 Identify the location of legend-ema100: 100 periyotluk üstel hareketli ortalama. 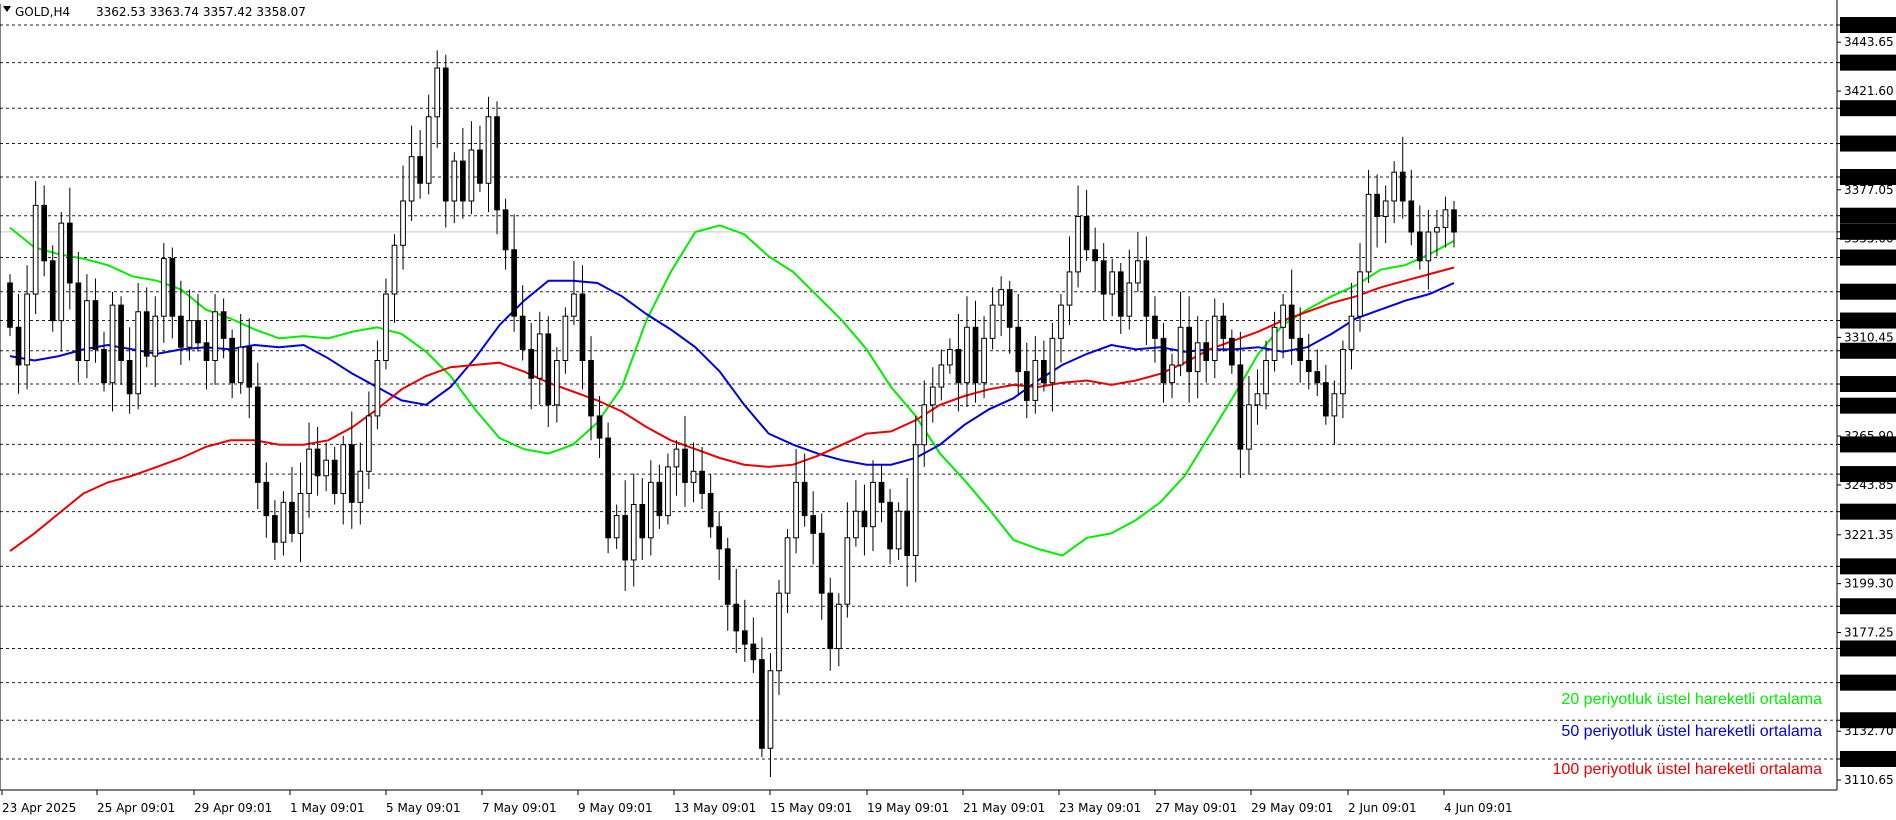
(1688, 769).